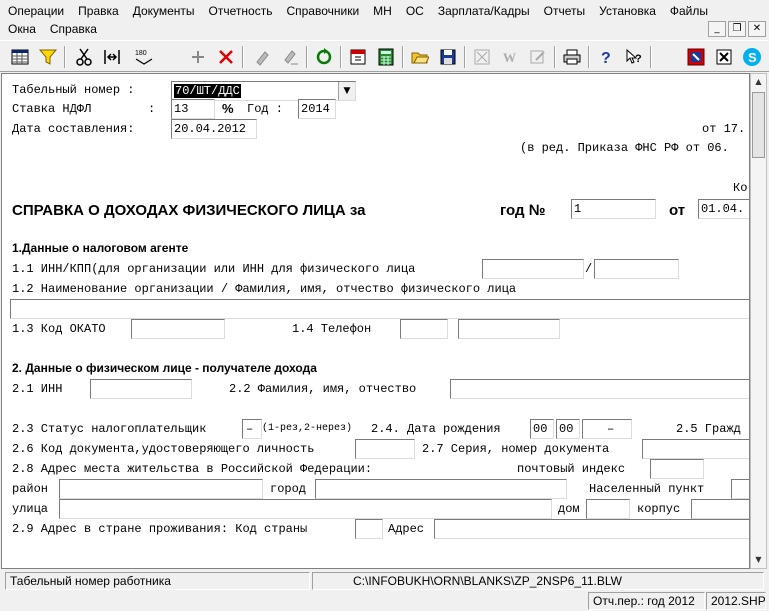  I want to click on tab-number-label: Табельный номер :, so click(73, 90).